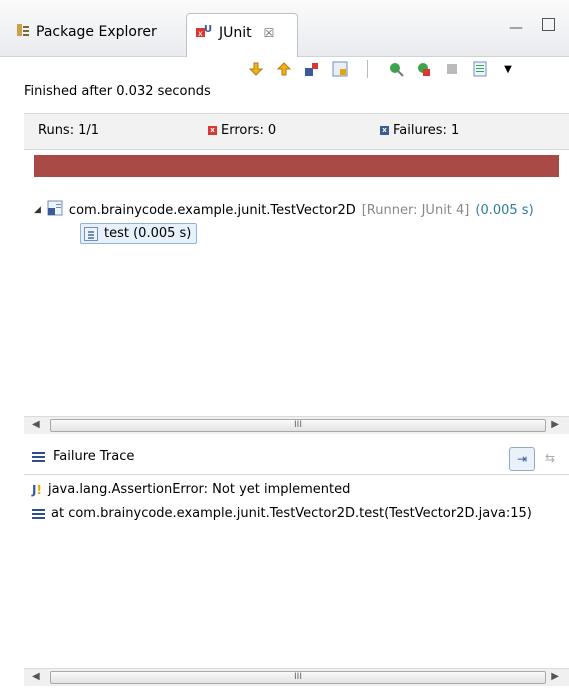 Image resolution: width=569 pixels, height=694 pixels. What do you see at coordinates (424, 69) in the screenshot?
I see `rerun-failed-first-icon` at bounding box center [424, 69].